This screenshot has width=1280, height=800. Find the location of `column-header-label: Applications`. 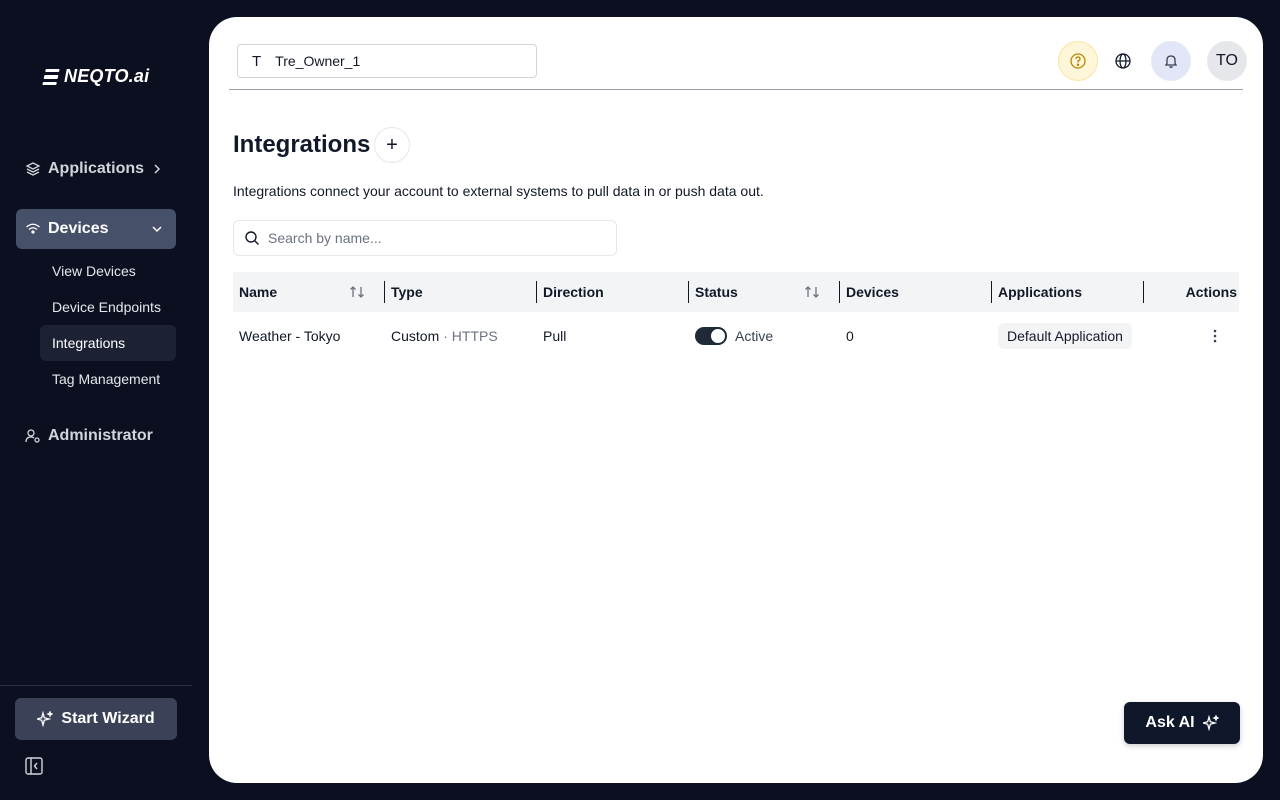

column-header-label: Applications is located at coordinates (1040, 292).